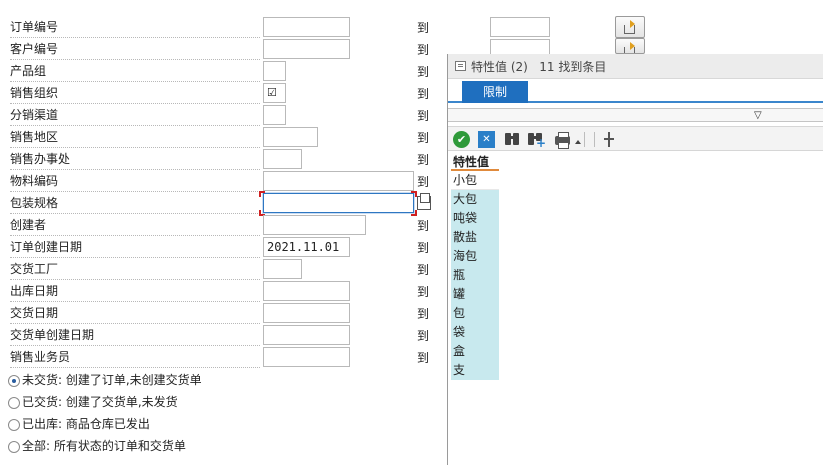  What do you see at coordinates (100, 402) in the screenshot?
I see `radio-label: 已交货: 创建了交货单,未发货` at bounding box center [100, 402].